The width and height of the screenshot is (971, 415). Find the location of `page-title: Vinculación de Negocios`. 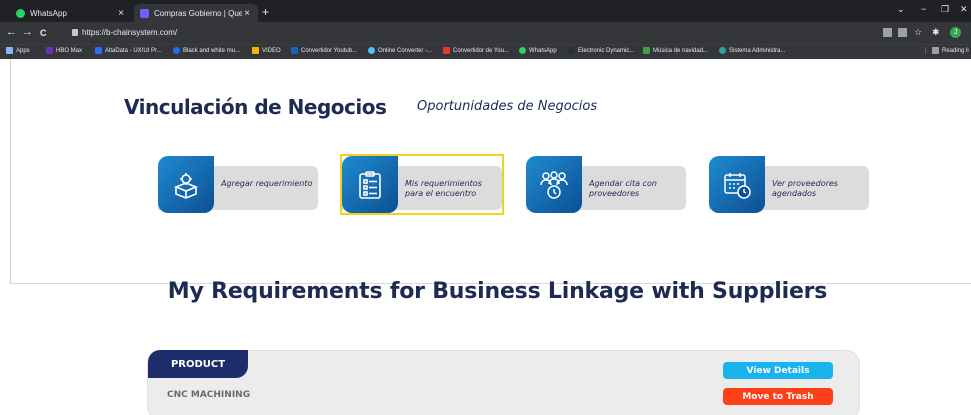

page-title: Vinculación de Negocios is located at coordinates (255, 107).